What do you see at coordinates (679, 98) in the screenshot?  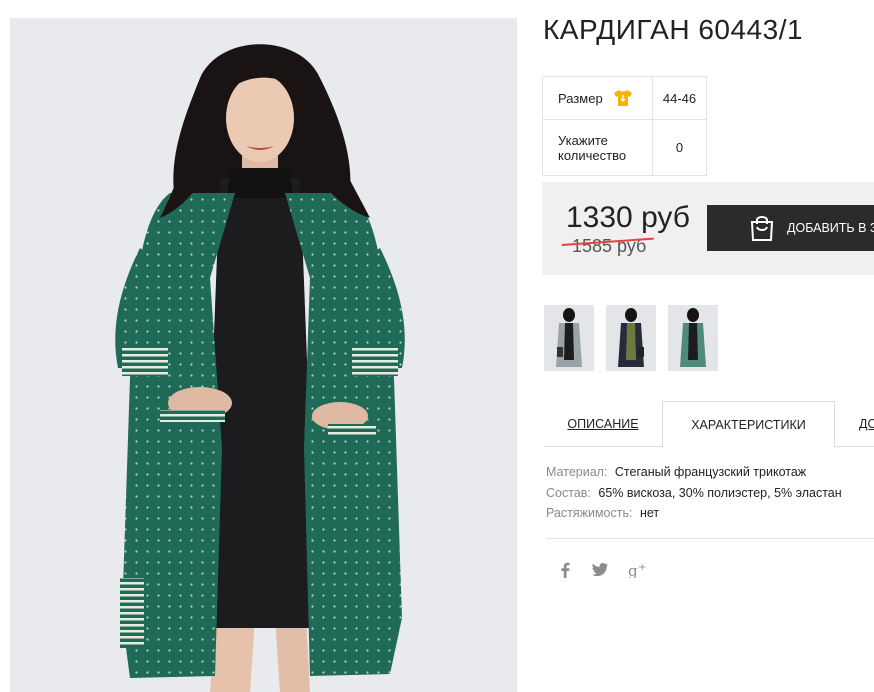 I see `size-value: 44-46` at bounding box center [679, 98].